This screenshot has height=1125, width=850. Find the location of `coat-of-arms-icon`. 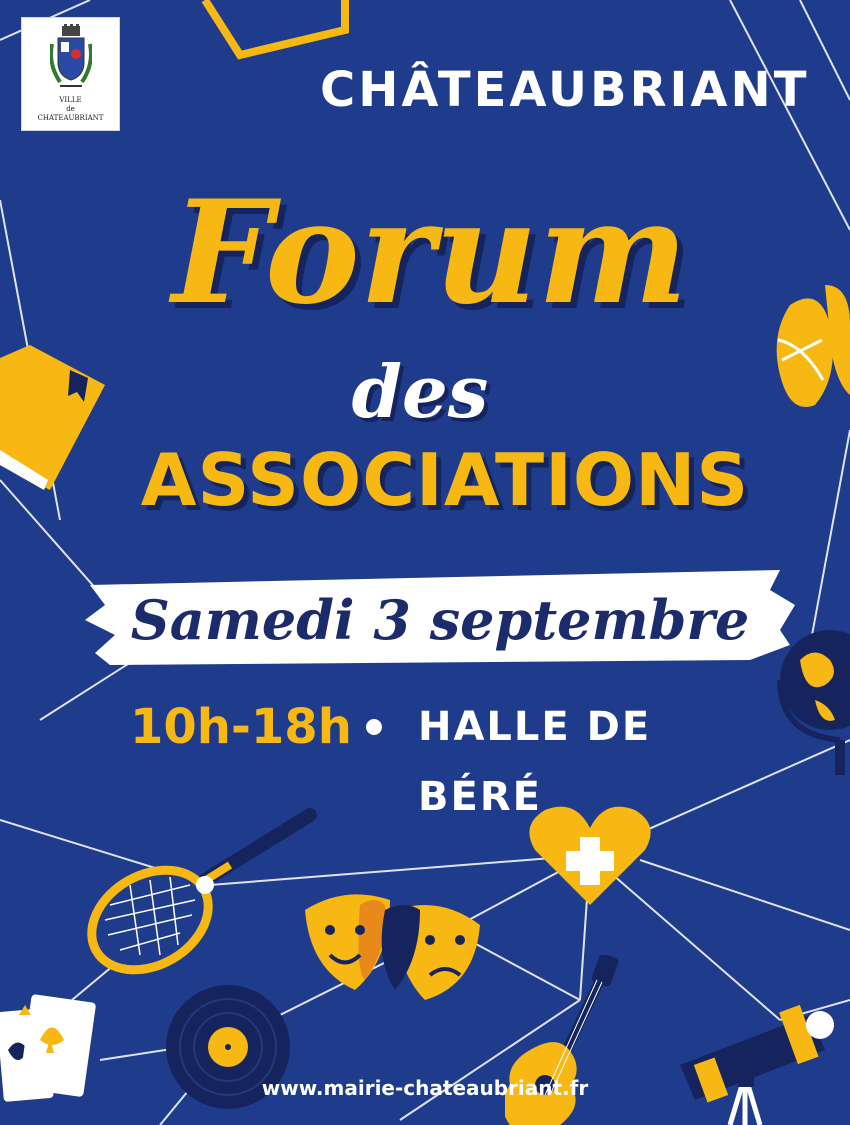

coat-of-arms-icon is located at coordinates (71, 55).